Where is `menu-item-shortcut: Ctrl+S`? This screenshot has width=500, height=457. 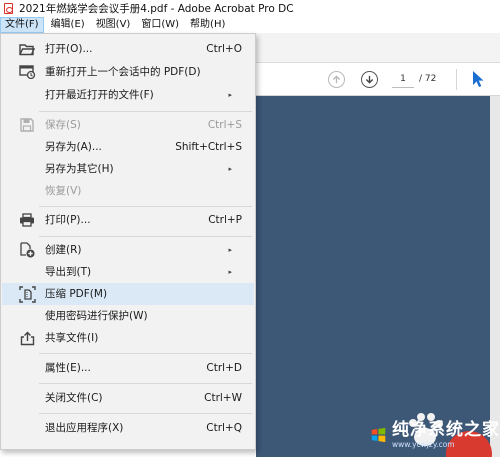
menu-item-shortcut: Ctrl+S is located at coordinates (224, 125).